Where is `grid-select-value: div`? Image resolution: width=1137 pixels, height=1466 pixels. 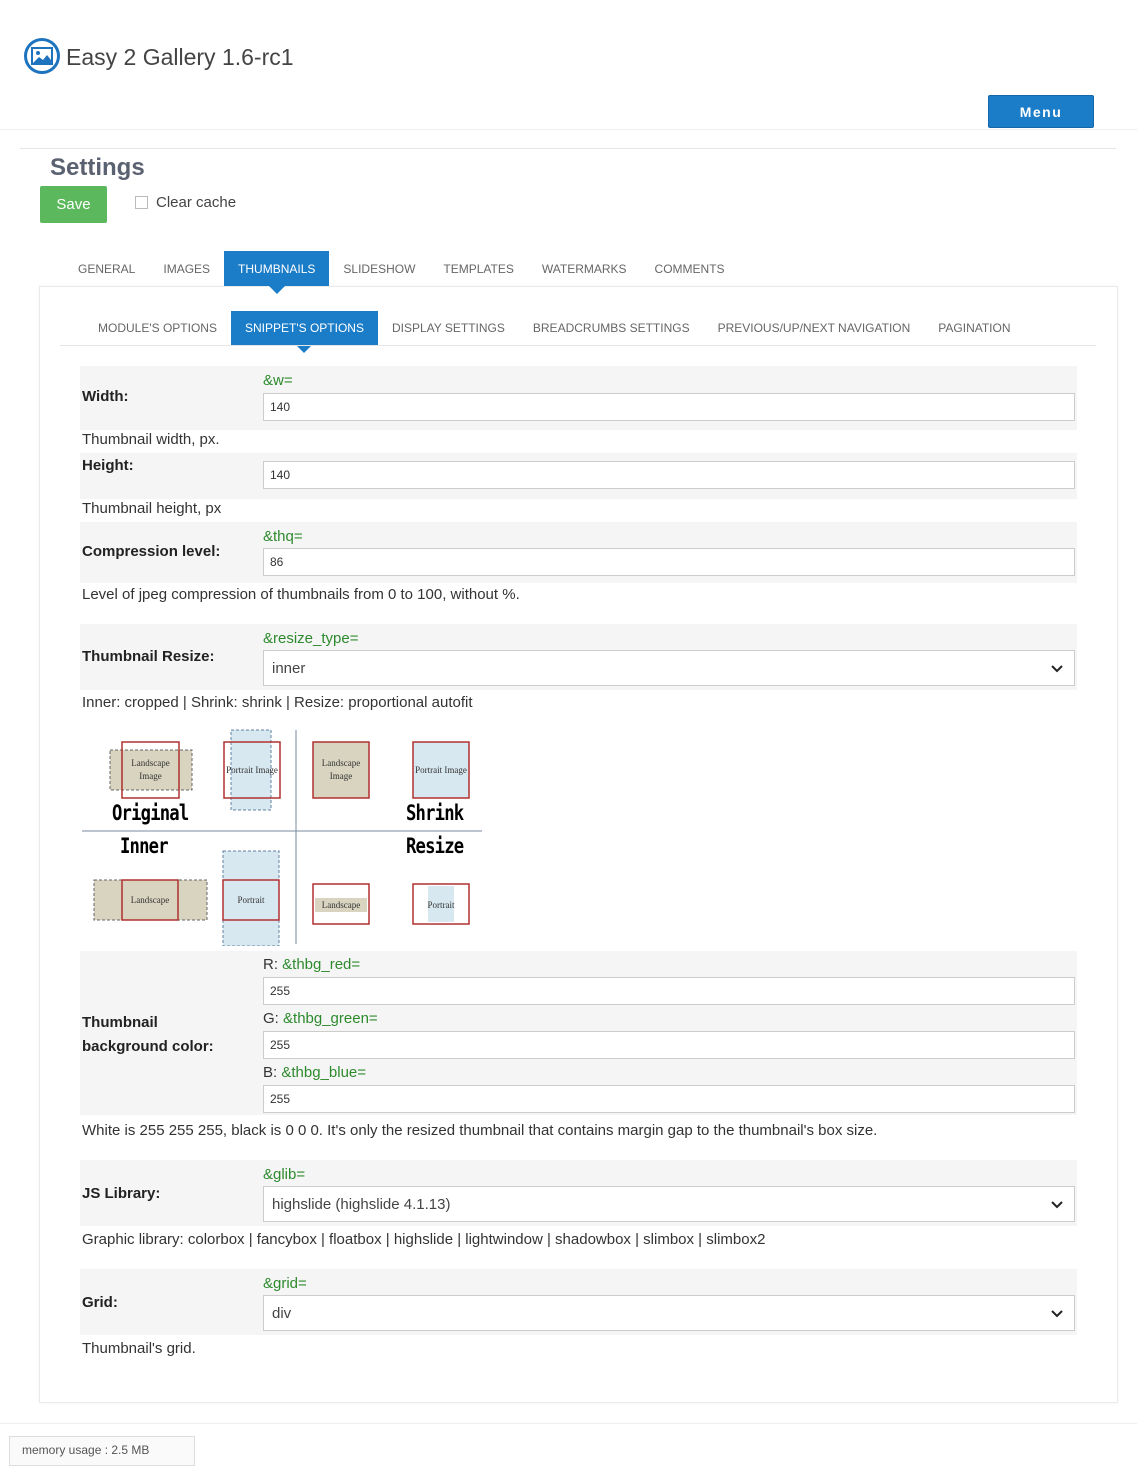 grid-select-value: div is located at coordinates (282, 1313).